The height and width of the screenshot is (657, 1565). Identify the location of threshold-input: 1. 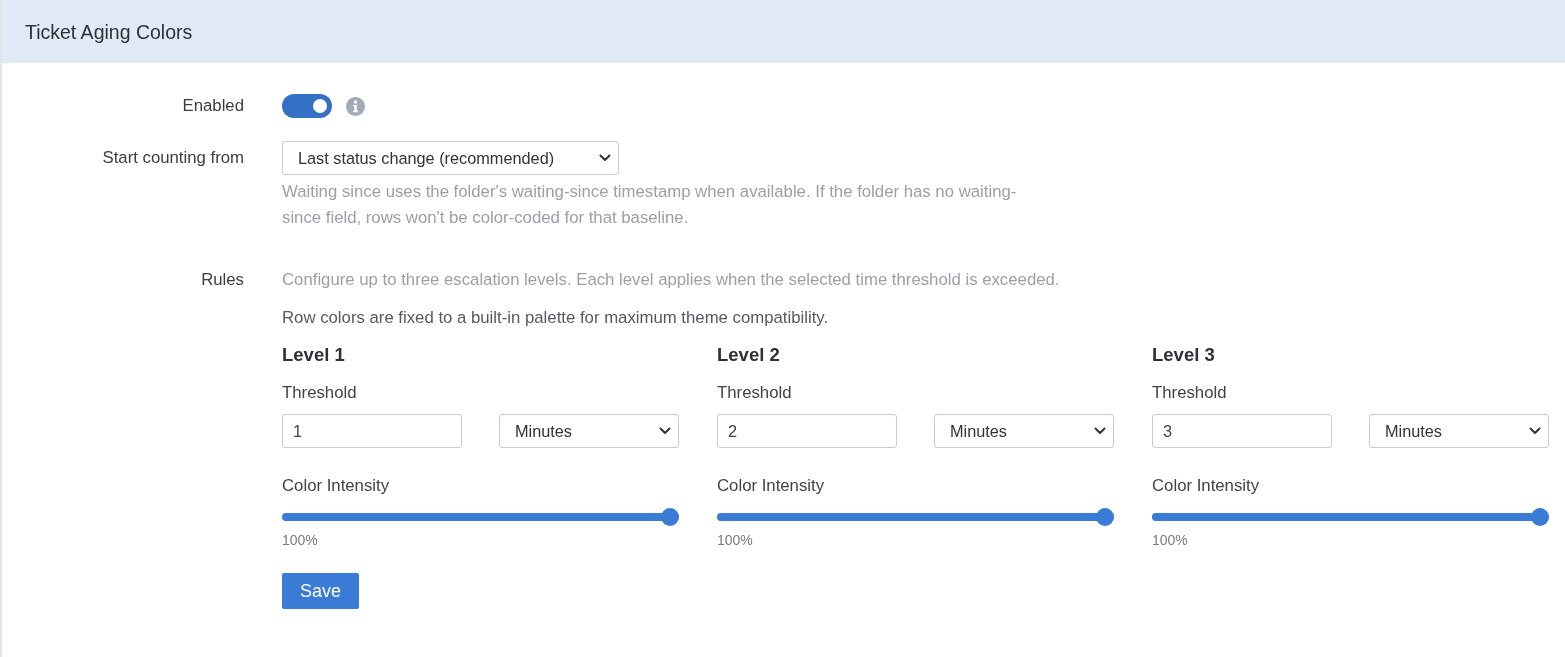
(372, 431).